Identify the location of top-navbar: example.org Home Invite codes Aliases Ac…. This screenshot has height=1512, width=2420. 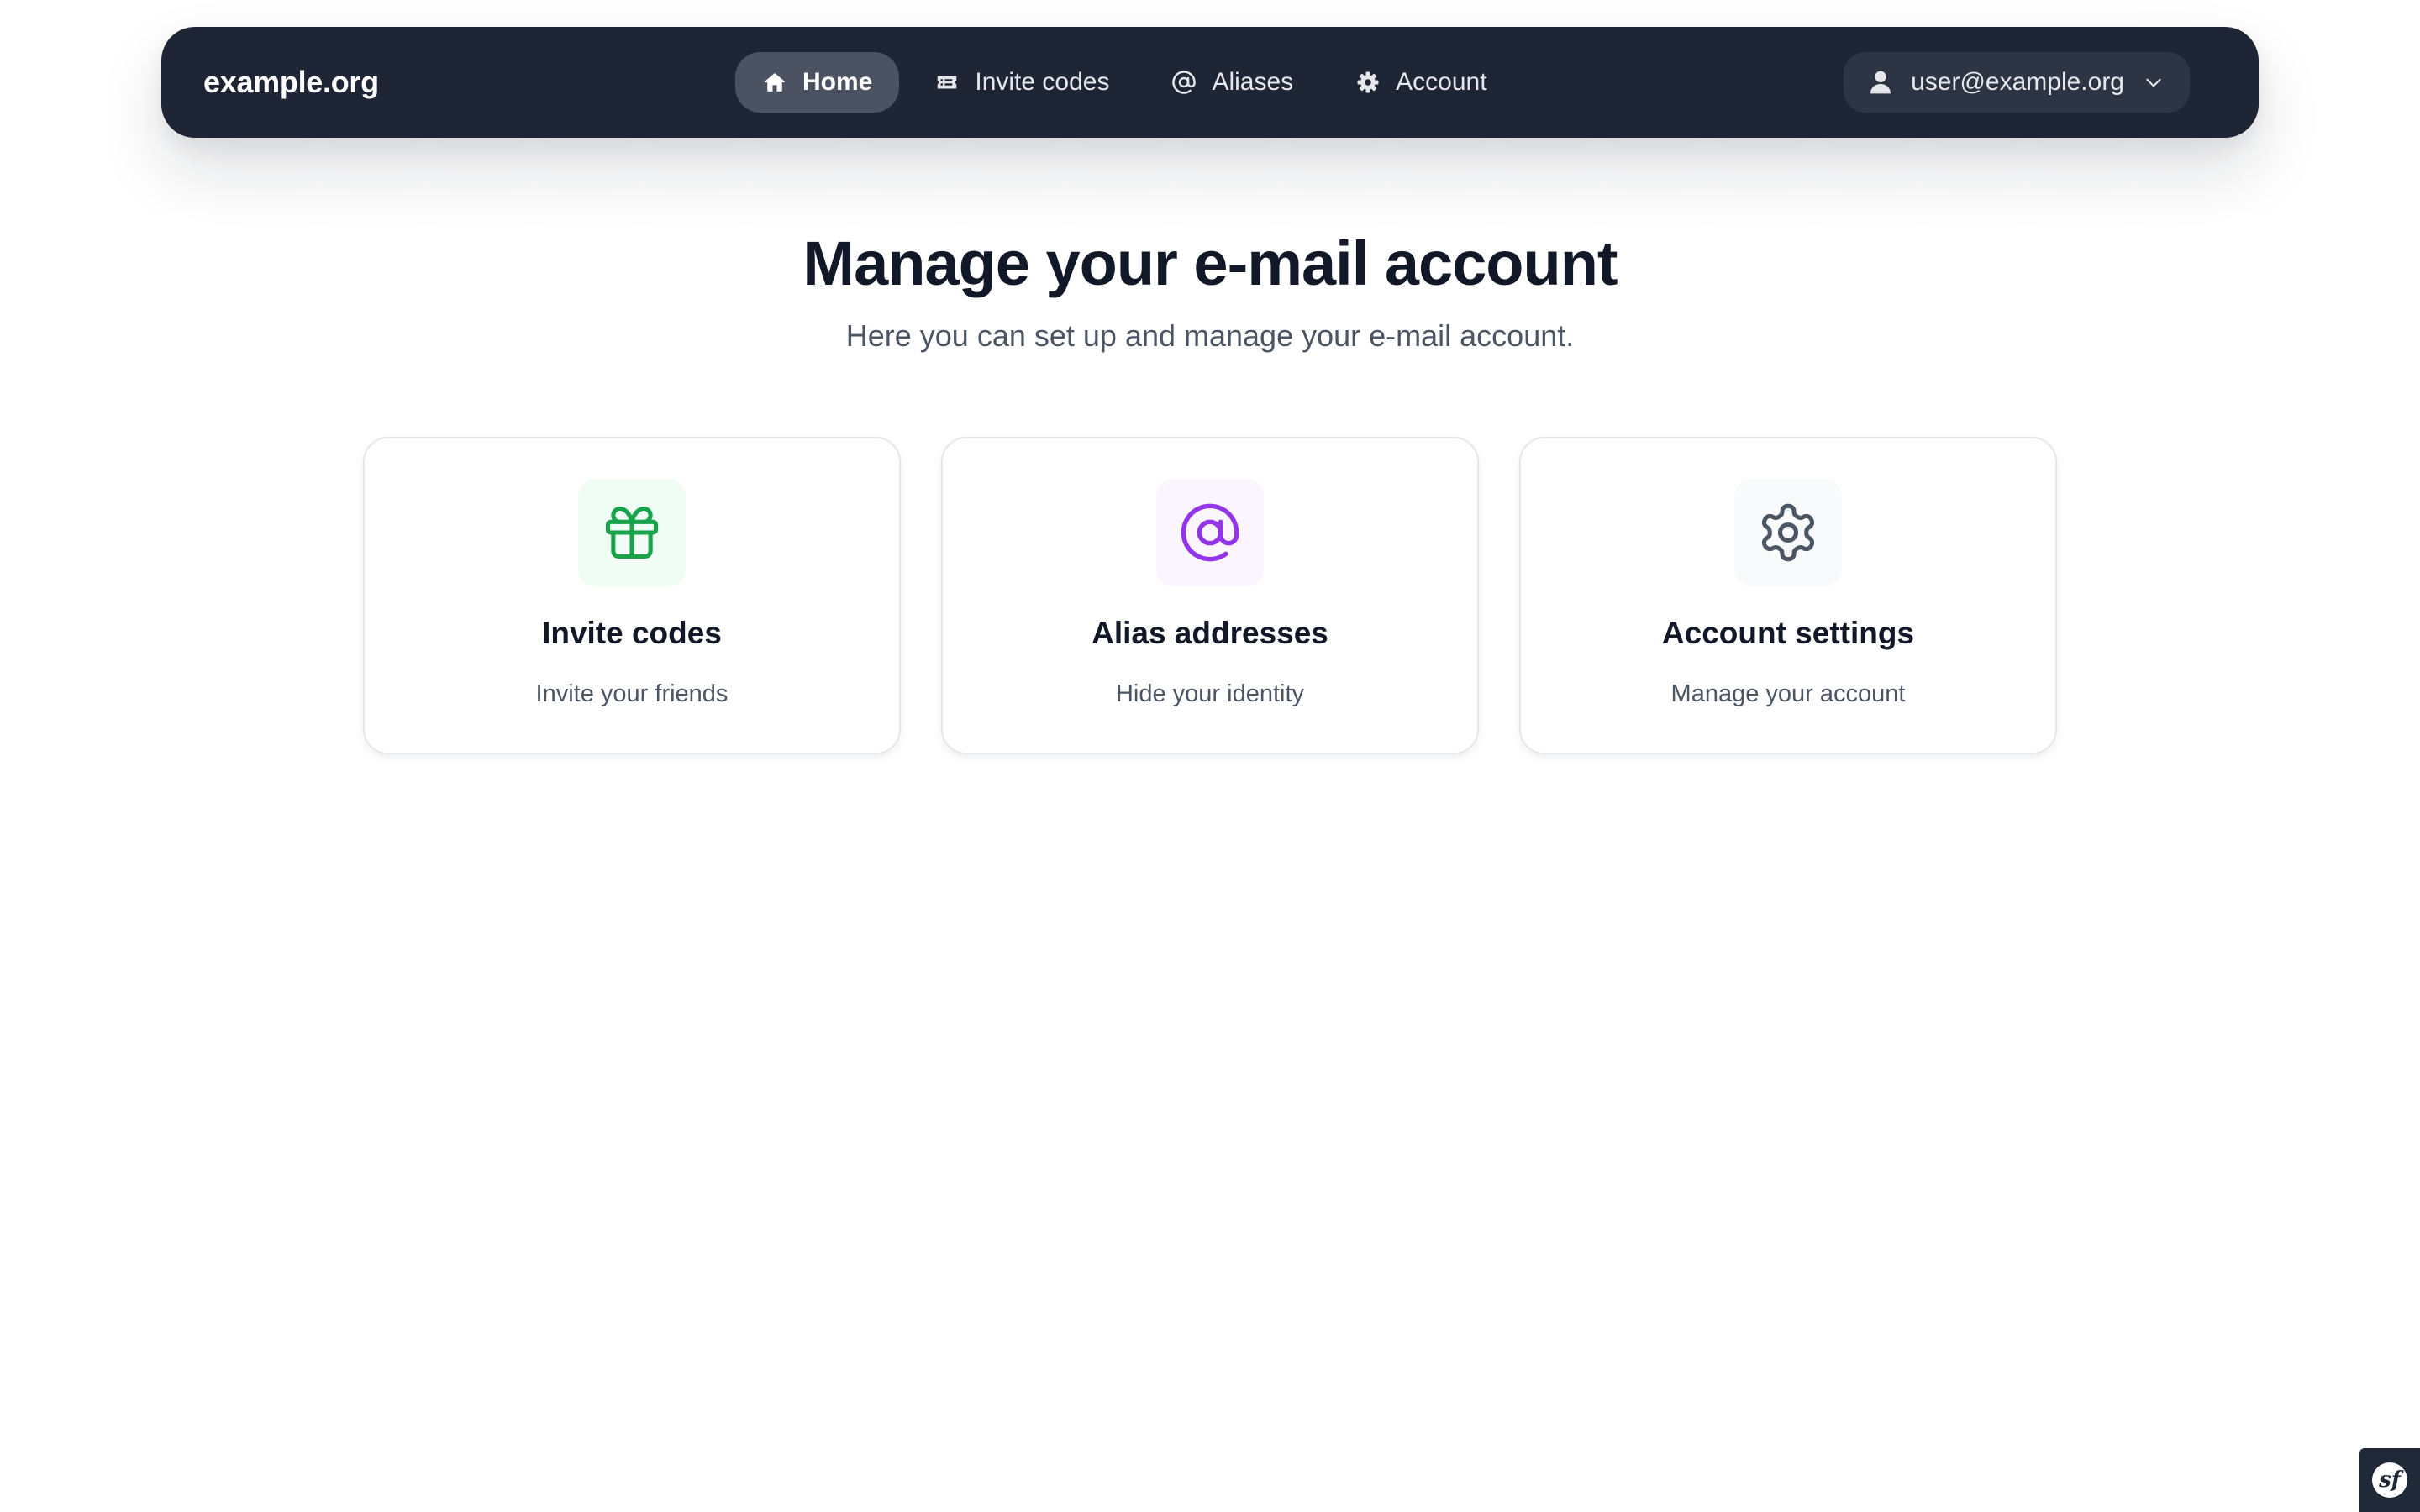
(1210, 82).